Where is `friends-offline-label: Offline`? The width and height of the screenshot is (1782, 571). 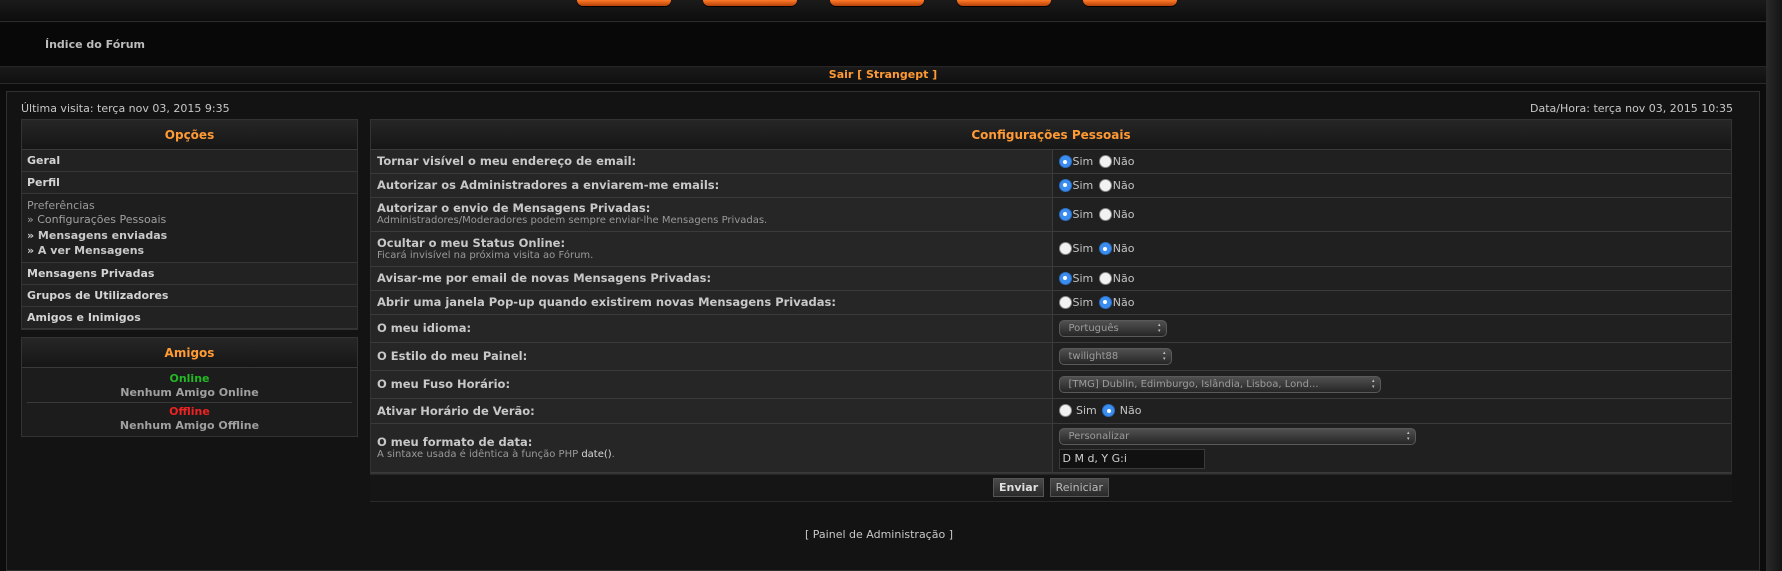 friends-offline-label: Offline is located at coordinates (189, 411).